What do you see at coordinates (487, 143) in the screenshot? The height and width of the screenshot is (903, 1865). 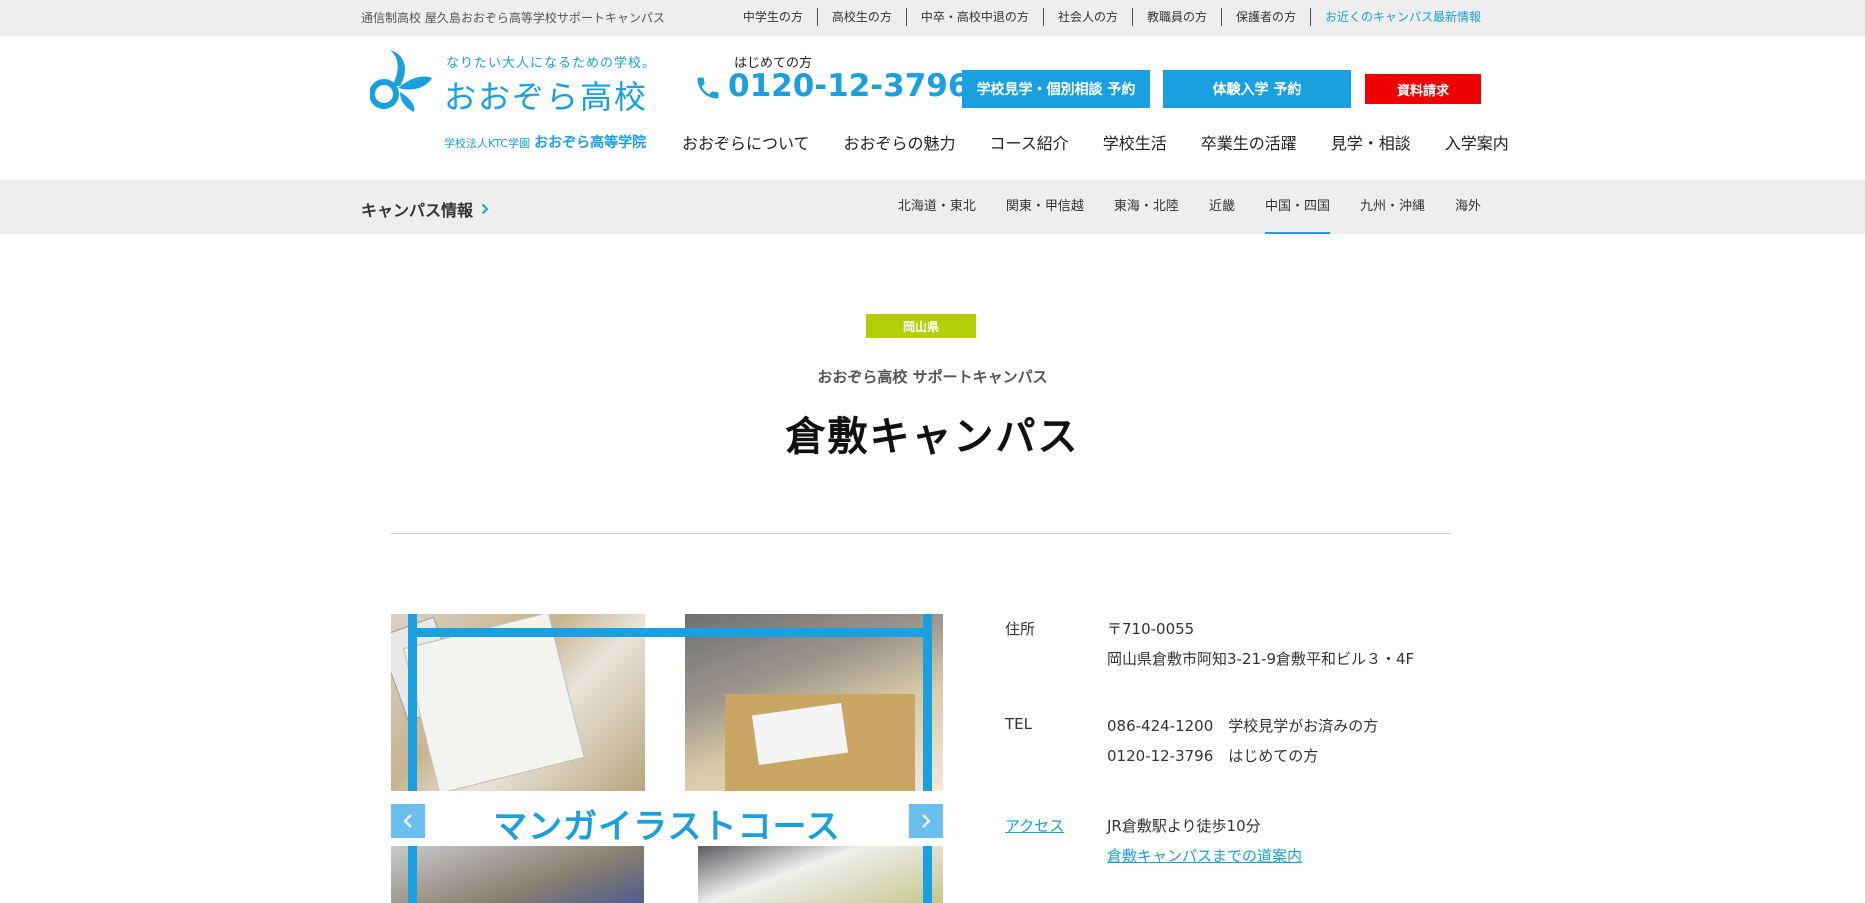 I see `logo-corp-name: 学校法人KTC学園` at bounding box center [487, 143].